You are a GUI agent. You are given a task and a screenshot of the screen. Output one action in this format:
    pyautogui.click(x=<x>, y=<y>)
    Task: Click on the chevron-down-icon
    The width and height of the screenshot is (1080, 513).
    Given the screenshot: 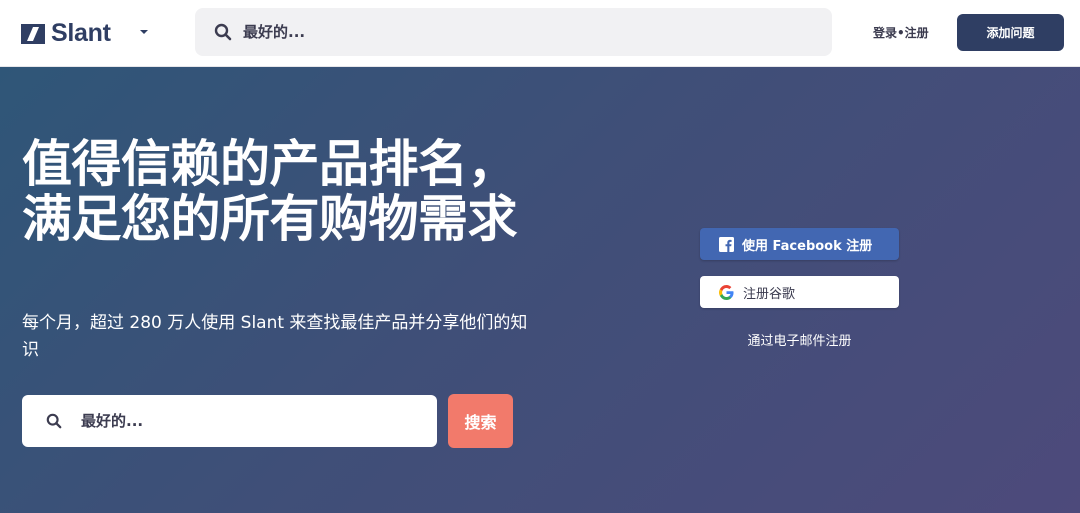 What is the action you would take?
    pyautogui.click(x=144, y=32)
    